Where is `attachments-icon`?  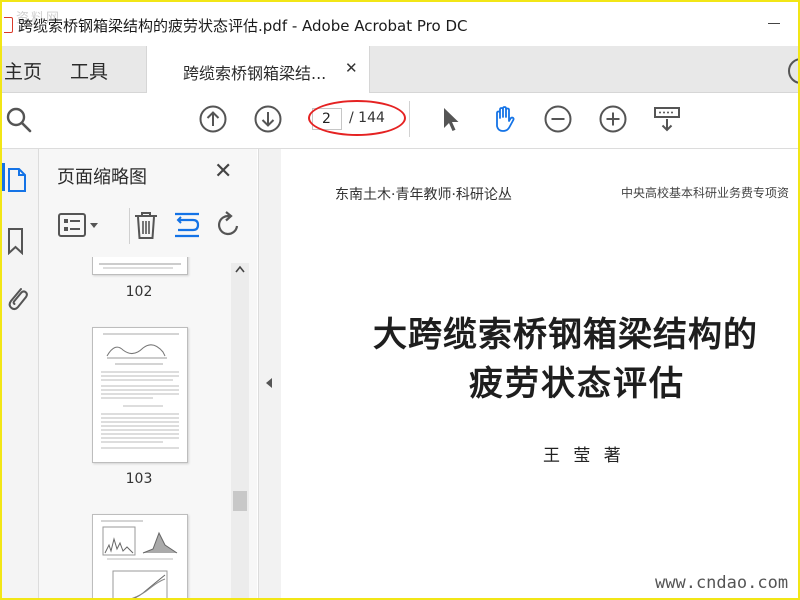 attachments-icon is located at coordinates (17, 298).